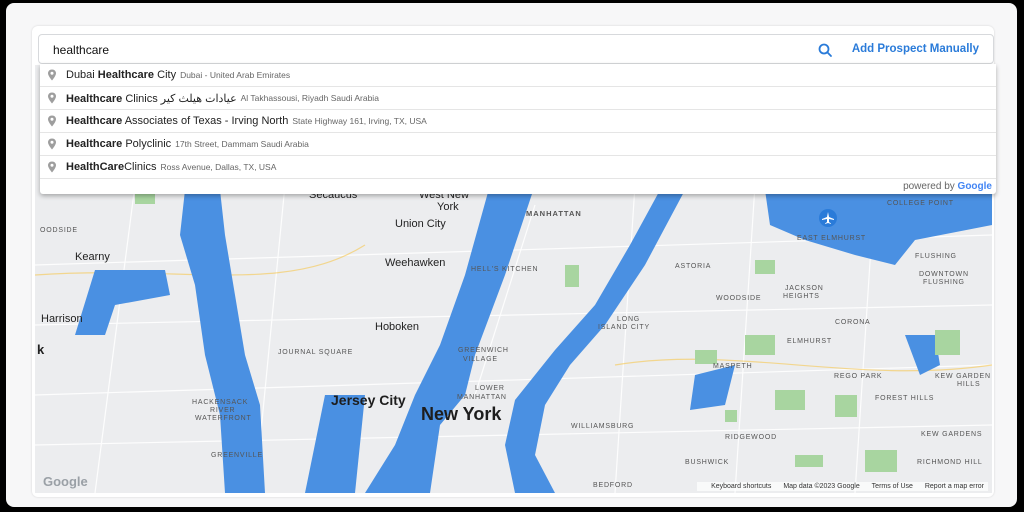 This screenshot has width=1024, height=512. Describe the element at coordinates (82, 75) in the screenshot. I see `suggestion-pre: Dubai` at that location.